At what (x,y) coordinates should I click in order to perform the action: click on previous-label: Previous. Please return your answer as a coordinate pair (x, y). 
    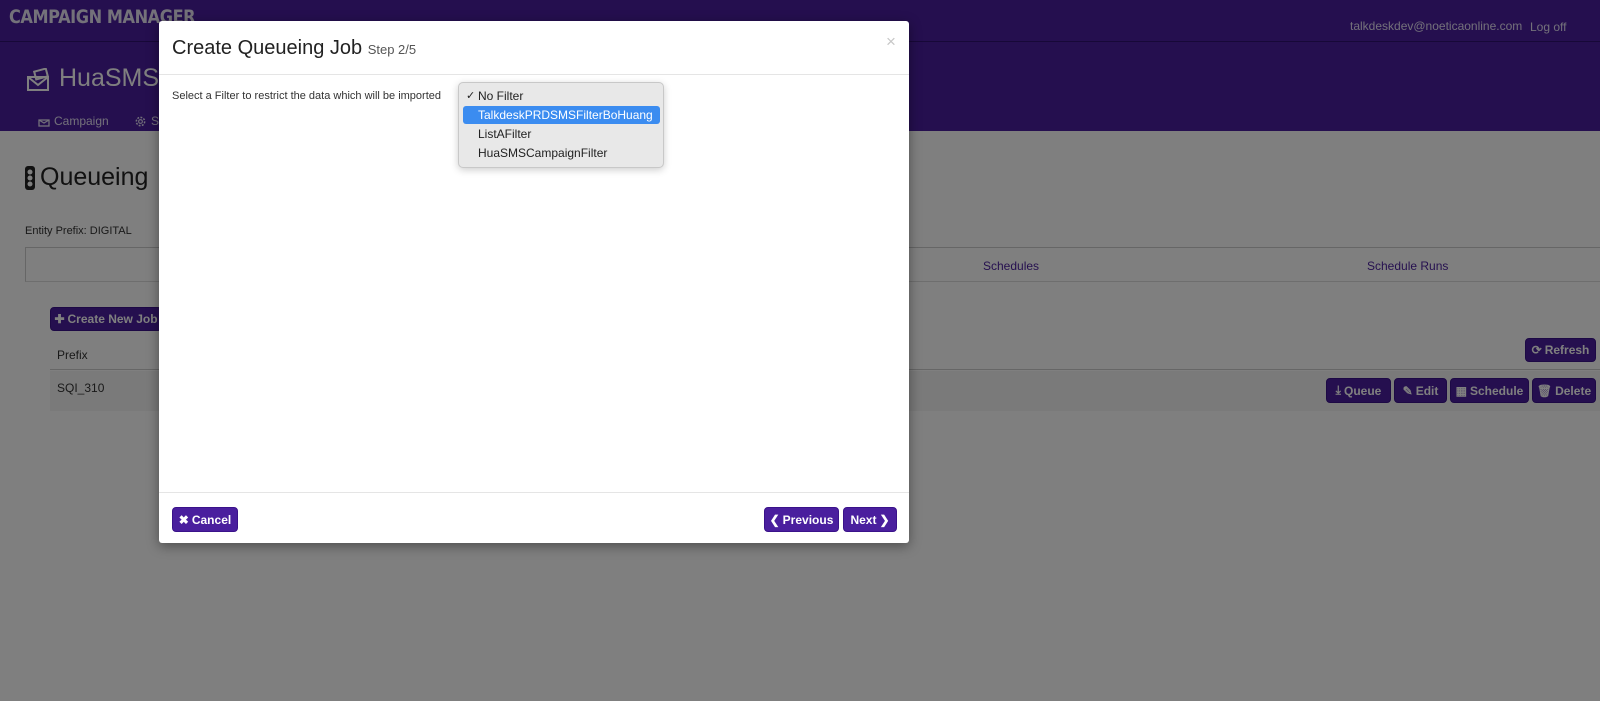
    Looking at the image, I should click on (808, 519).